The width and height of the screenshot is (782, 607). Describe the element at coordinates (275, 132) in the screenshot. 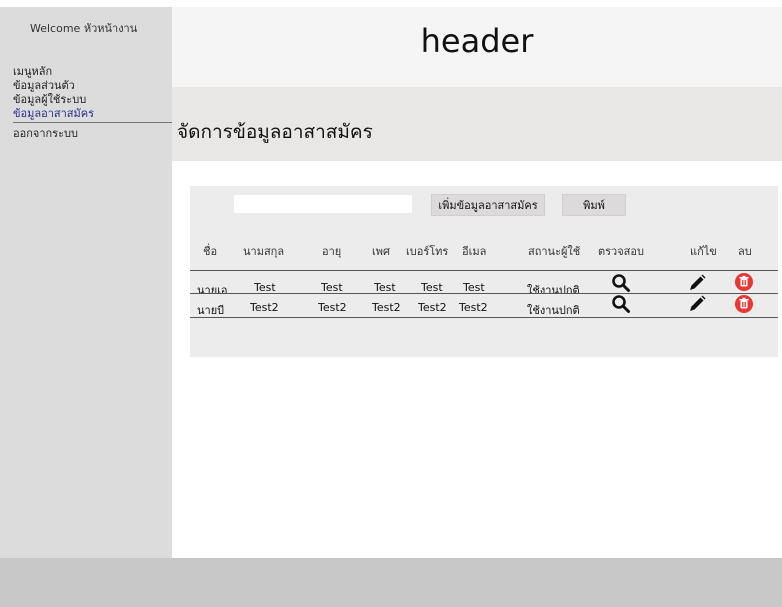

I see `page-title: จัดการข้อมูลอาสาสมัคร` at that location.